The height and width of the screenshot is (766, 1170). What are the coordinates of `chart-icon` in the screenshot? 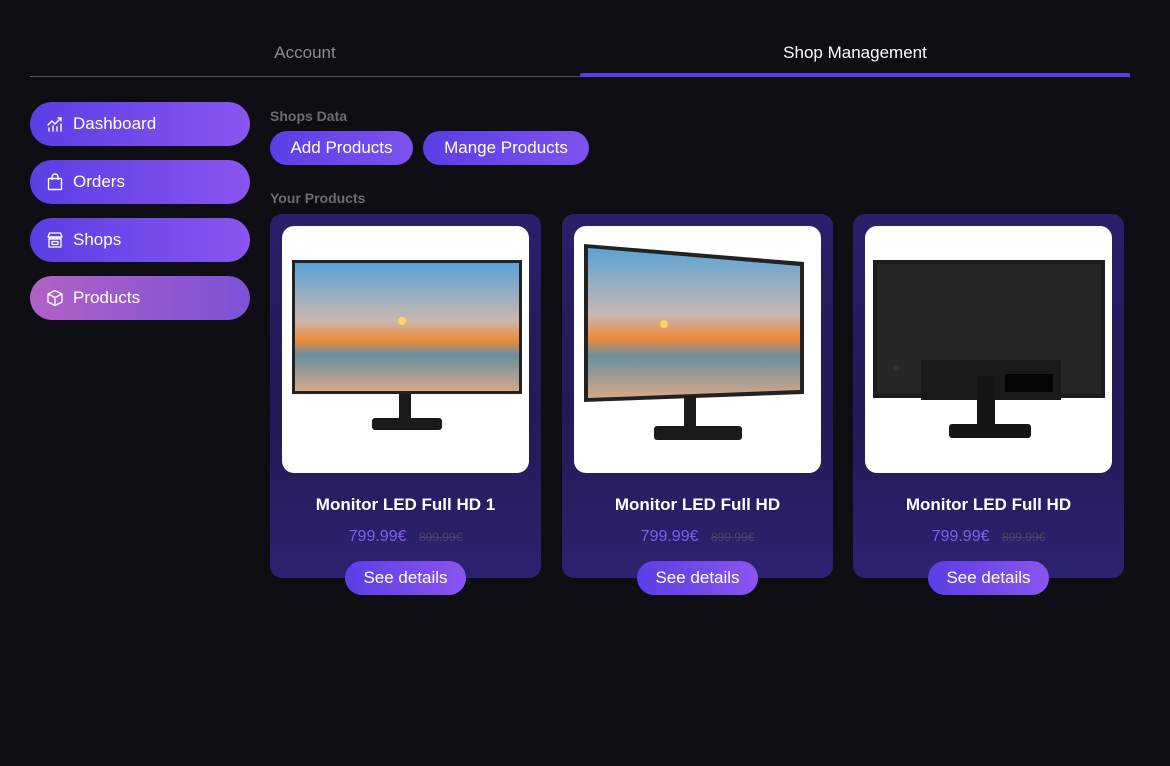 It's located at (55, 124).